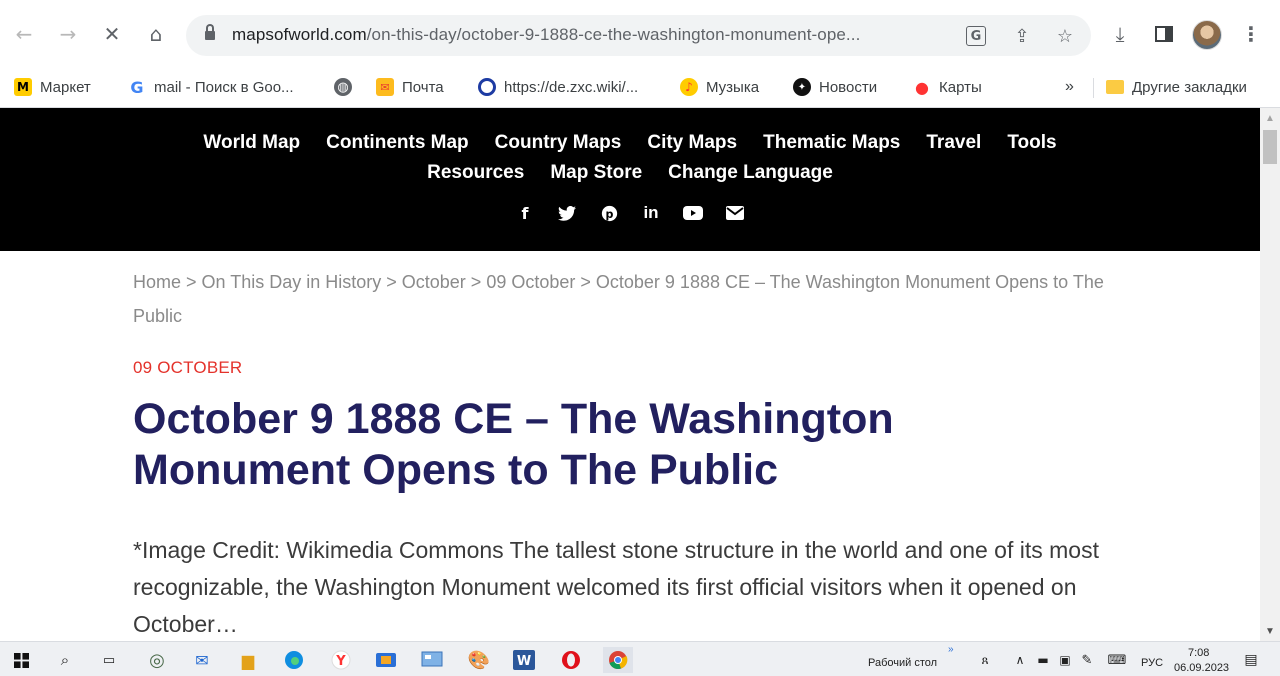  Describe the element at coordinates (1270, 374) in the screenshot. I see `page-scrollbar: ▲ ▼` at that location.